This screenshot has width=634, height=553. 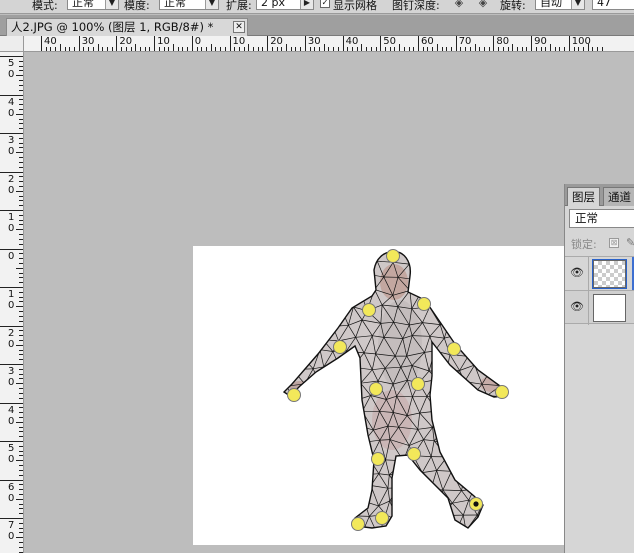 I want to click on ruler-label: 0, so click(x=11, y=382).